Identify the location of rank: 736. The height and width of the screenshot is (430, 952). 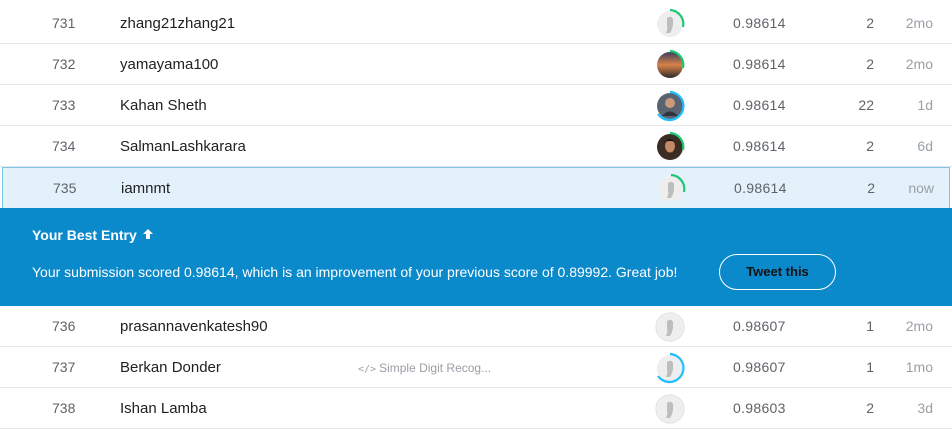
(64, 326).